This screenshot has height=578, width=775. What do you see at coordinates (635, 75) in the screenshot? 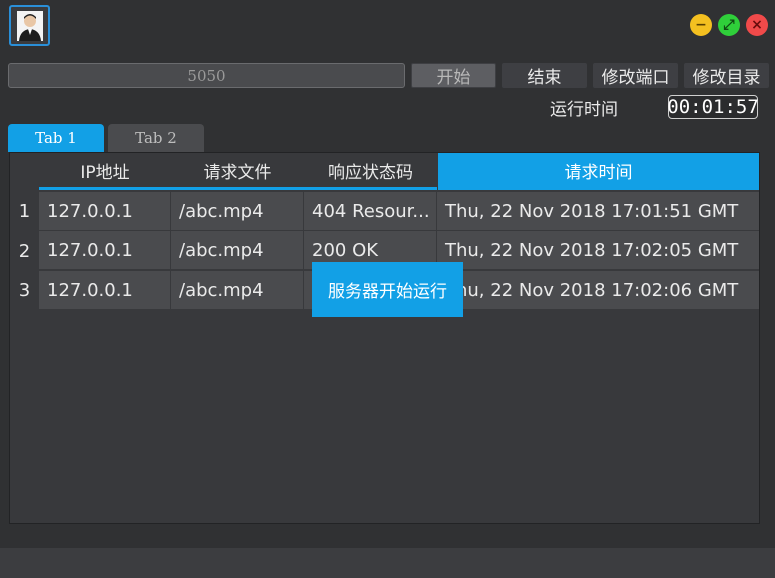
I see `change-port-button: 修改端口` at bounding box center [635, 75].